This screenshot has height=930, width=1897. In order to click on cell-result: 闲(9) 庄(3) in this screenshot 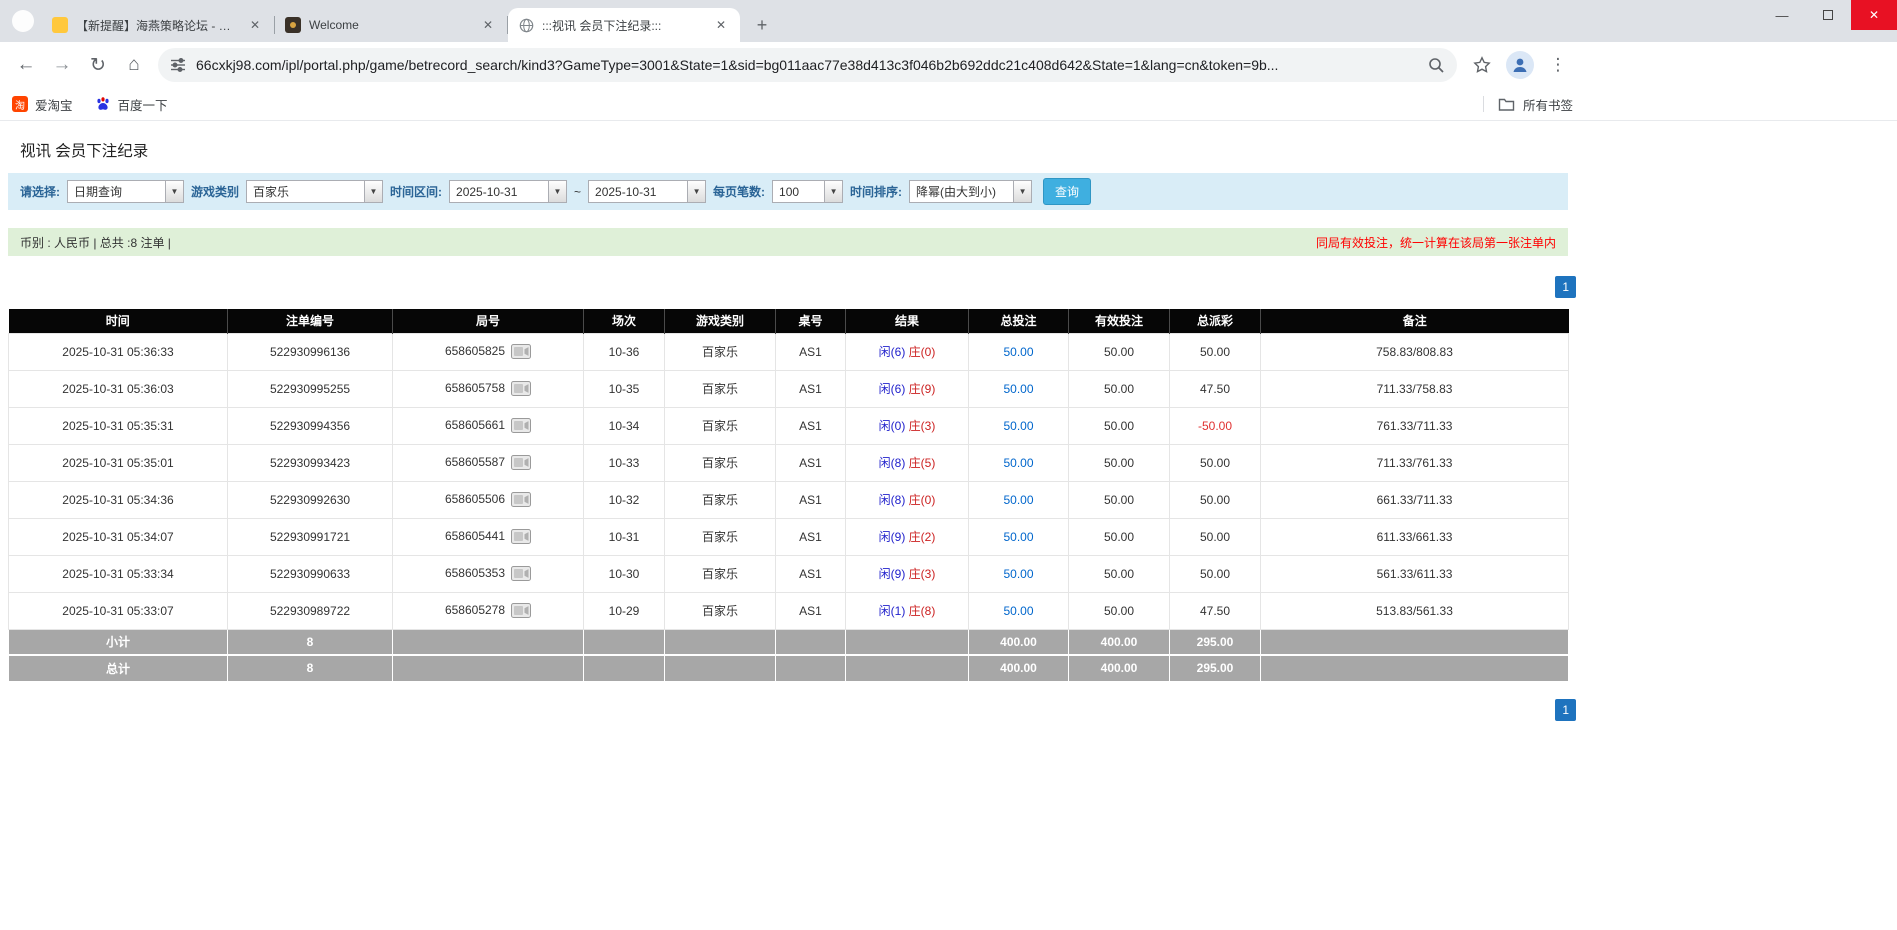, I will do `click(907, 573)`.